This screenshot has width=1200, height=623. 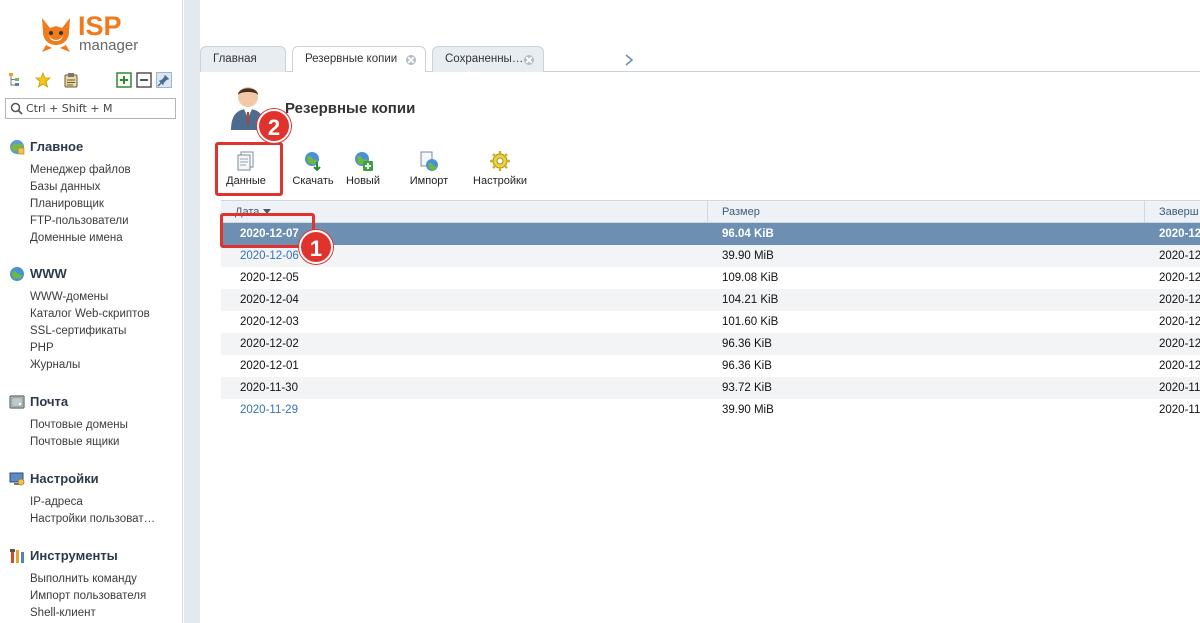 I want to click on isp-manager-logo: ISP manager, so click(x=101, y=35).